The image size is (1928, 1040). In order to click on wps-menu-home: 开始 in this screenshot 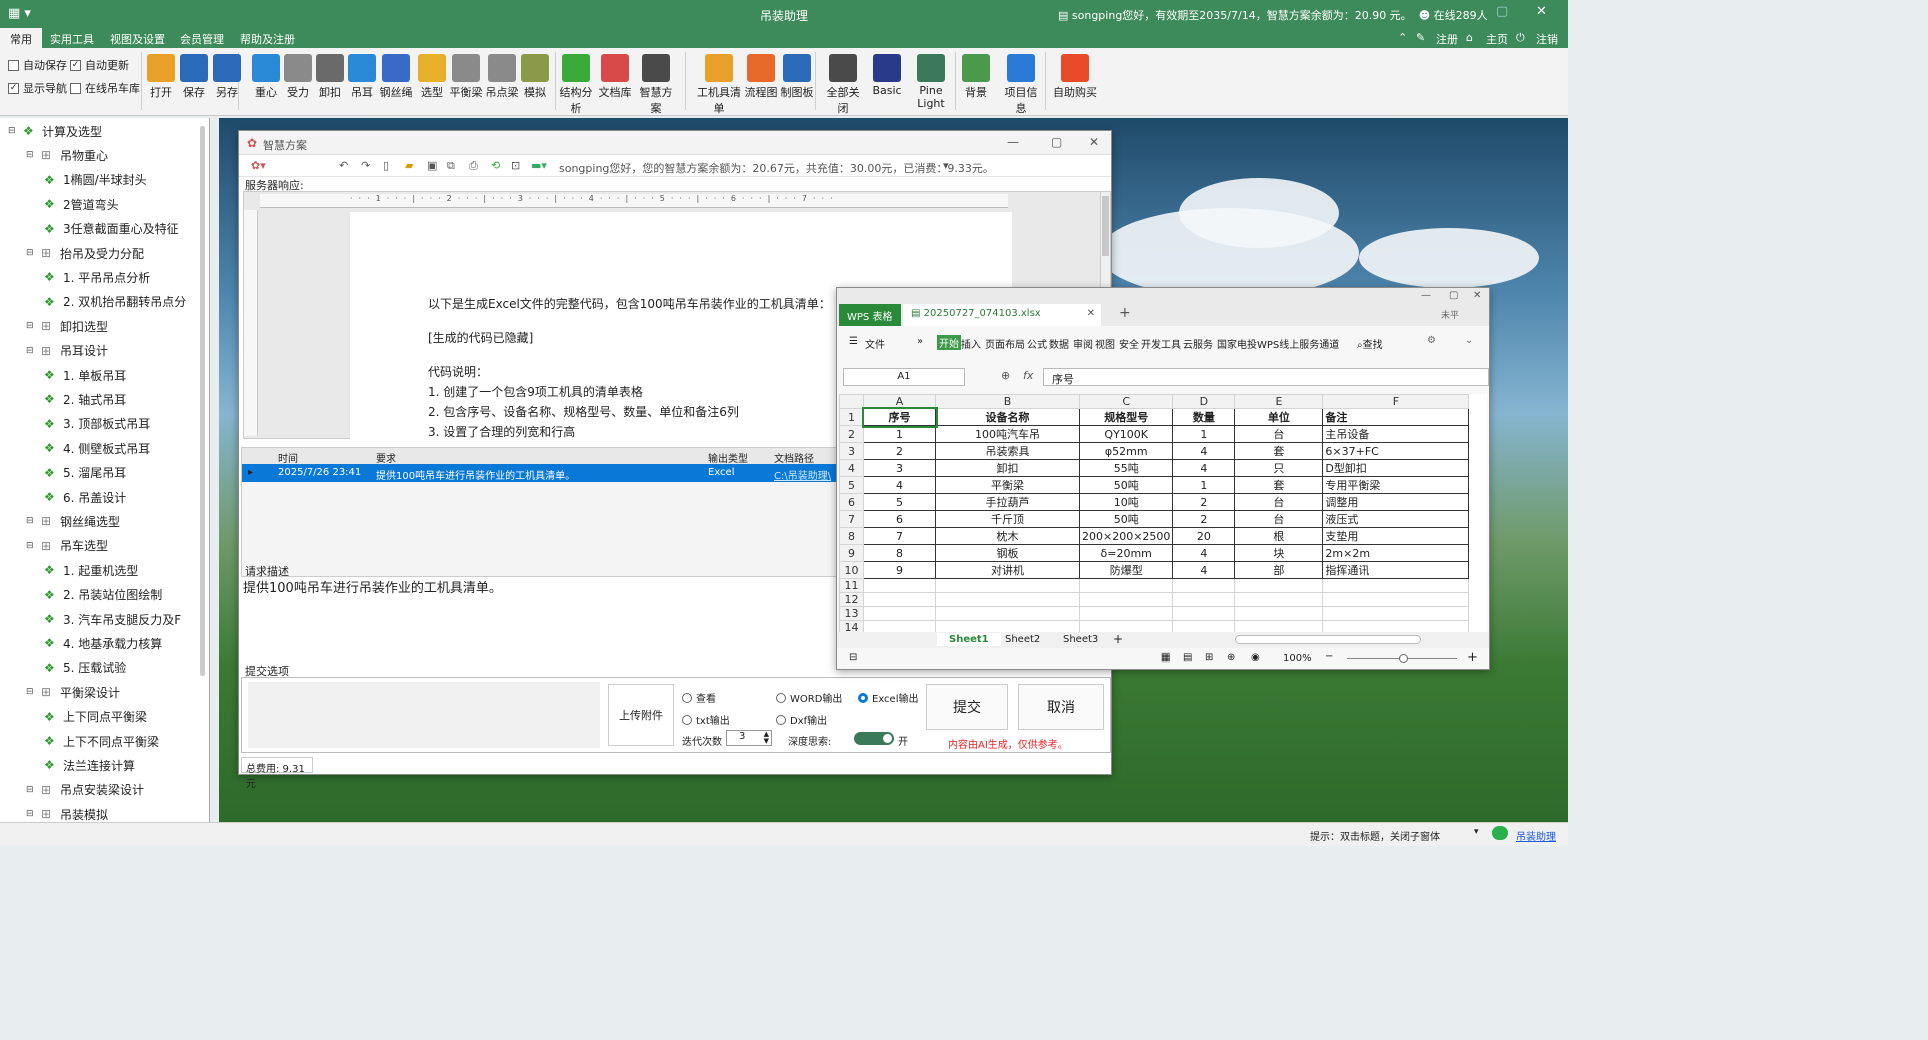, I will do `click(949, 342)`.